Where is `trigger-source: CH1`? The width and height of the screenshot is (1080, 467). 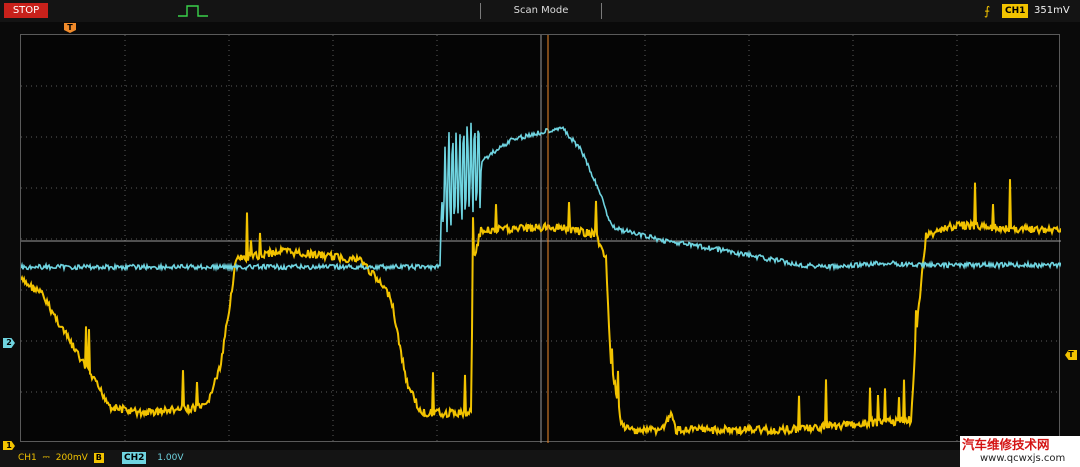 trigger-source: CH1 is located at coordinates (1015, 11).